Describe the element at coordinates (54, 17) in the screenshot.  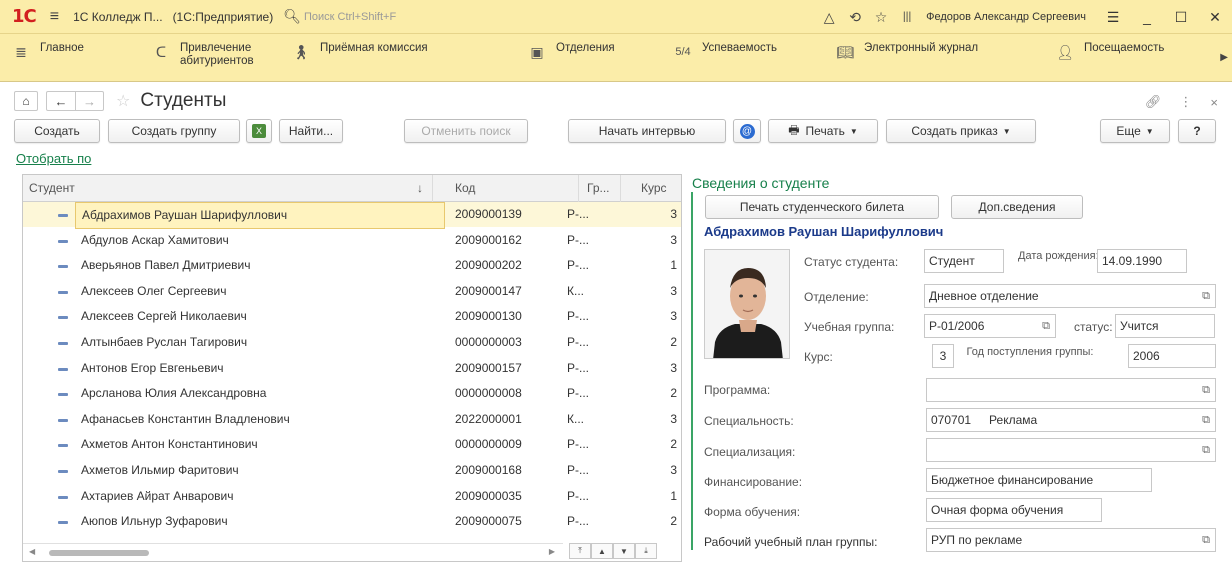
I see `main-menu-icon: ≡` at that location.